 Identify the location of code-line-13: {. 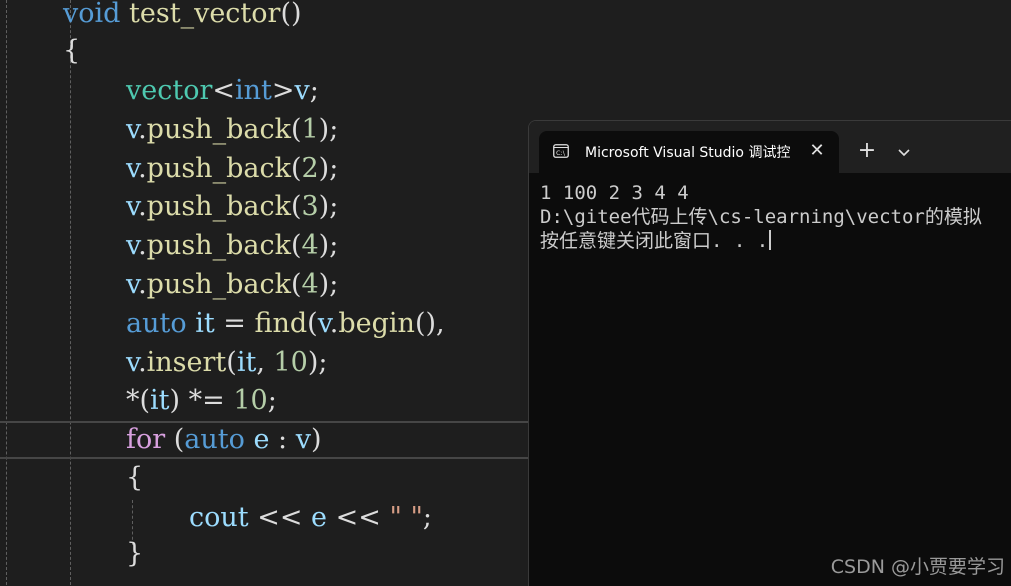
(134, 478).